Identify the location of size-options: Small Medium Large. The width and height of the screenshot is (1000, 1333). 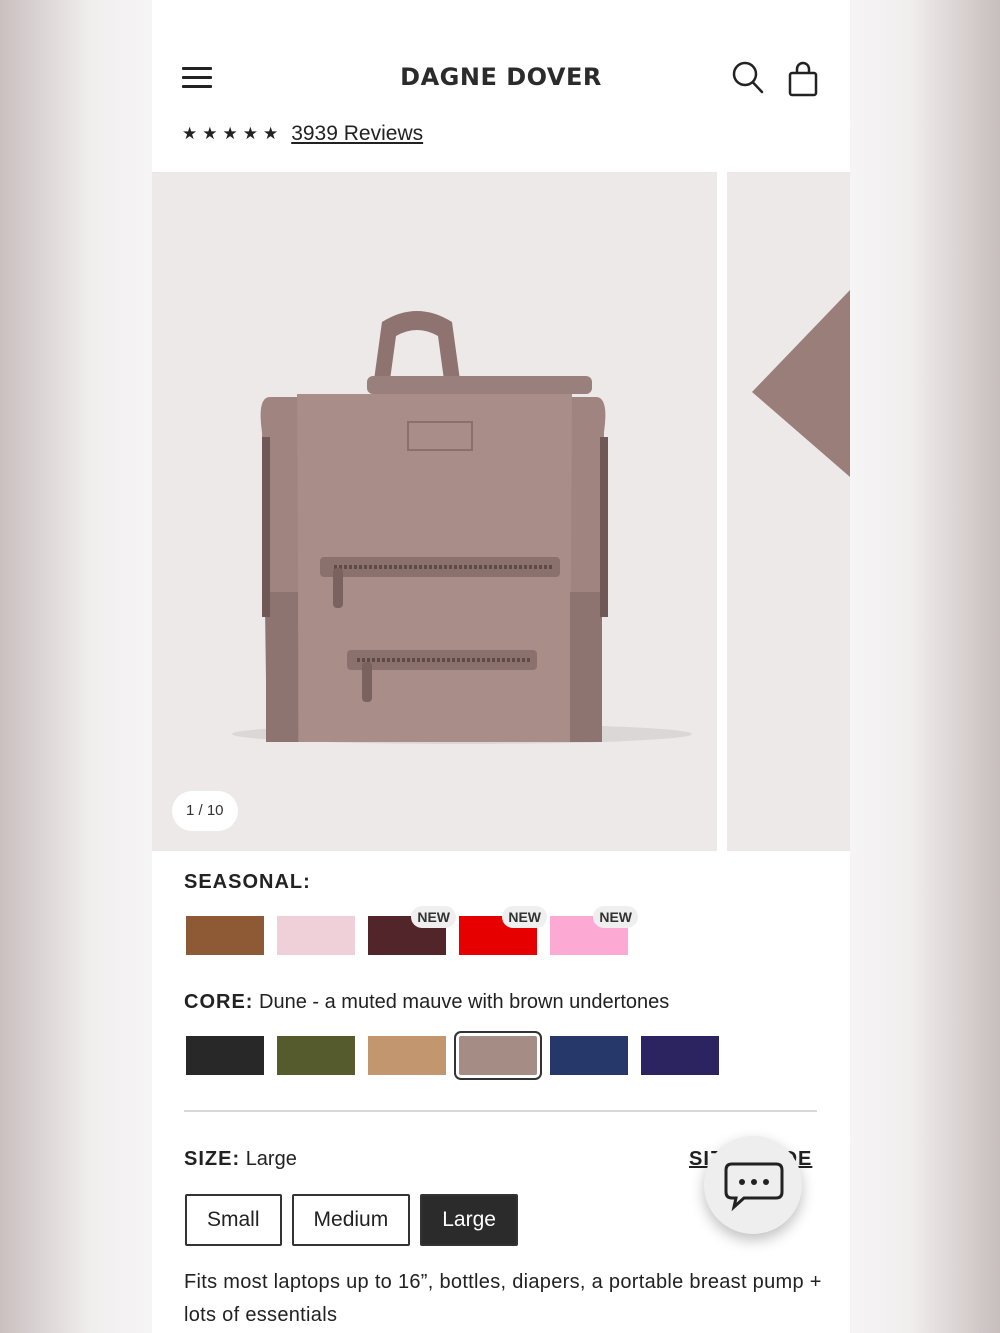
(351, 1220).